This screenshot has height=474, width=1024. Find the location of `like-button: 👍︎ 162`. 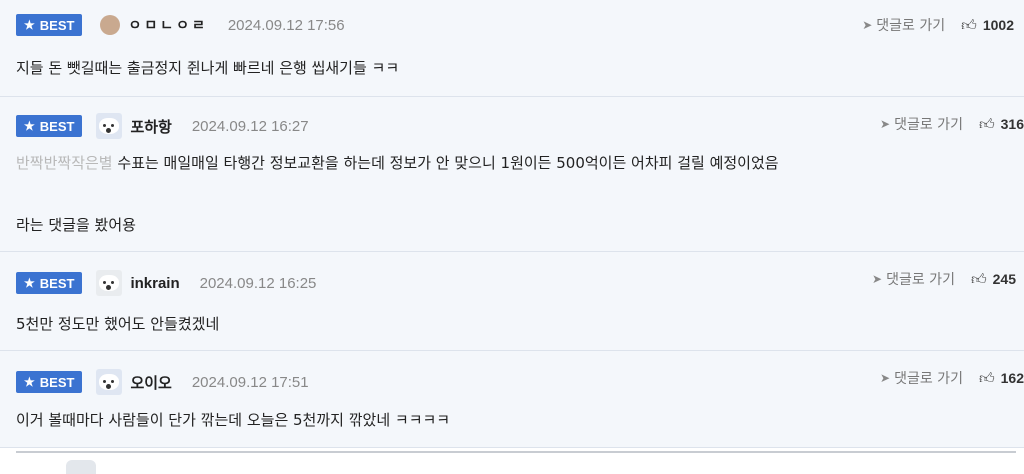

like-button: 👍︎ 162 is located at coordinates (1001, 378).